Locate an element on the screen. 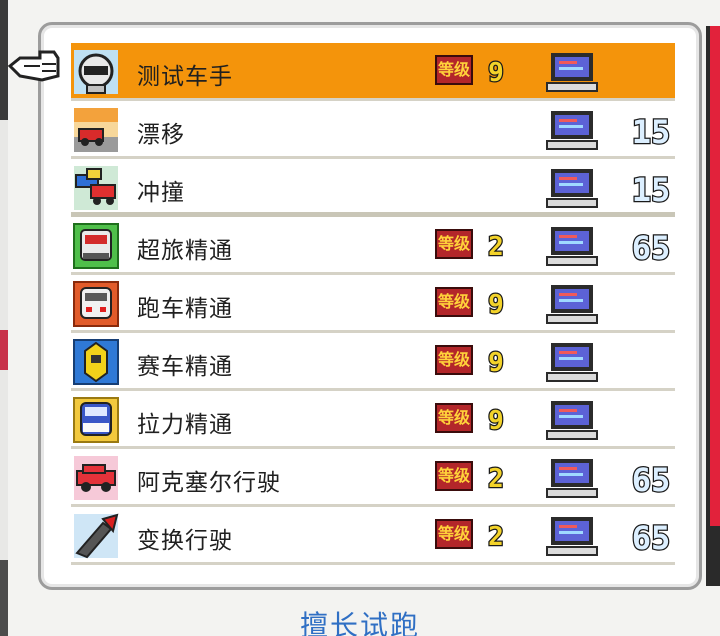 This screenshot has width=720, height=636. axel-drive-car-icon is located at coordinates (96, 478).